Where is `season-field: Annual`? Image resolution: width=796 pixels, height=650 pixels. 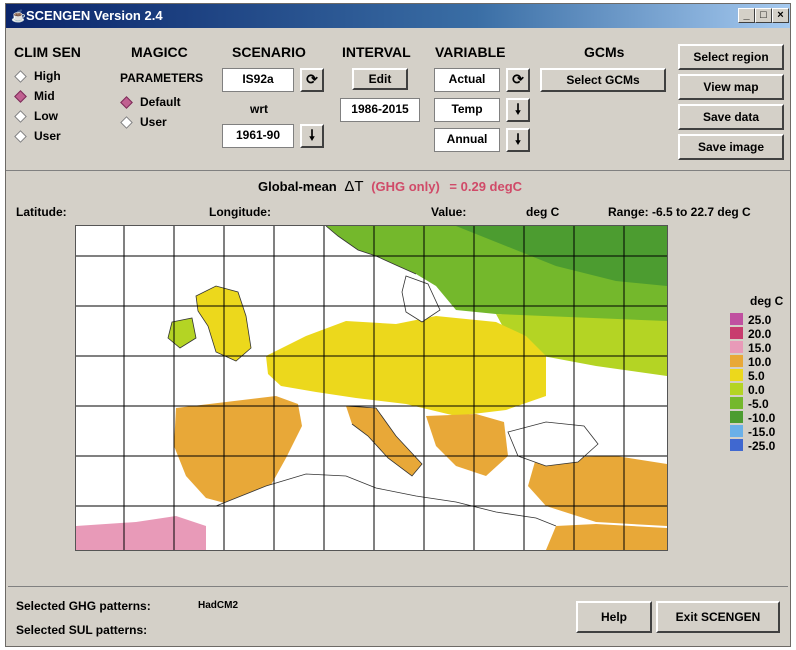
season-field: Annual is located at coordinates (467, 140).